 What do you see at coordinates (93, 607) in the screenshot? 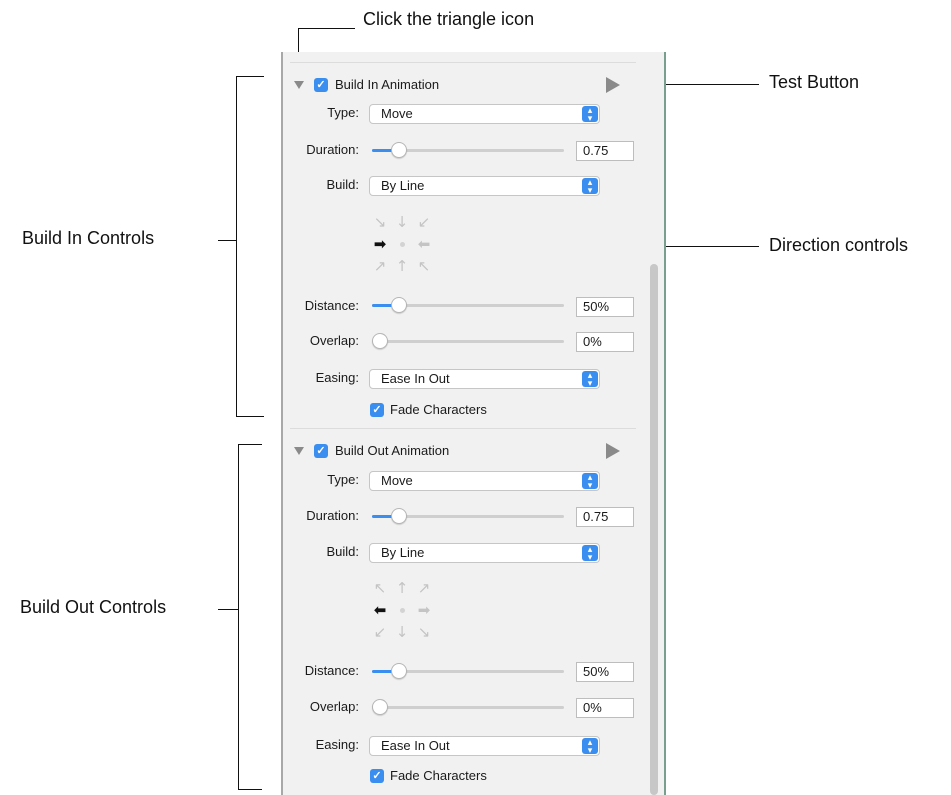
I see `build-out-callout: Build Out Controls` at bounding box center [93, 607].